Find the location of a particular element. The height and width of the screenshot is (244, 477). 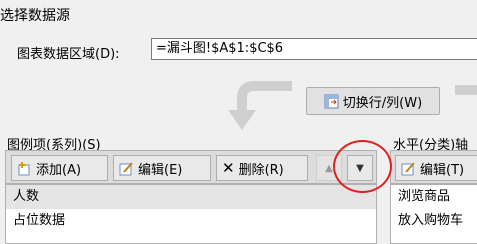

switch-row-column-label: 切换行/列(W) is located at coordinates (382, 103).